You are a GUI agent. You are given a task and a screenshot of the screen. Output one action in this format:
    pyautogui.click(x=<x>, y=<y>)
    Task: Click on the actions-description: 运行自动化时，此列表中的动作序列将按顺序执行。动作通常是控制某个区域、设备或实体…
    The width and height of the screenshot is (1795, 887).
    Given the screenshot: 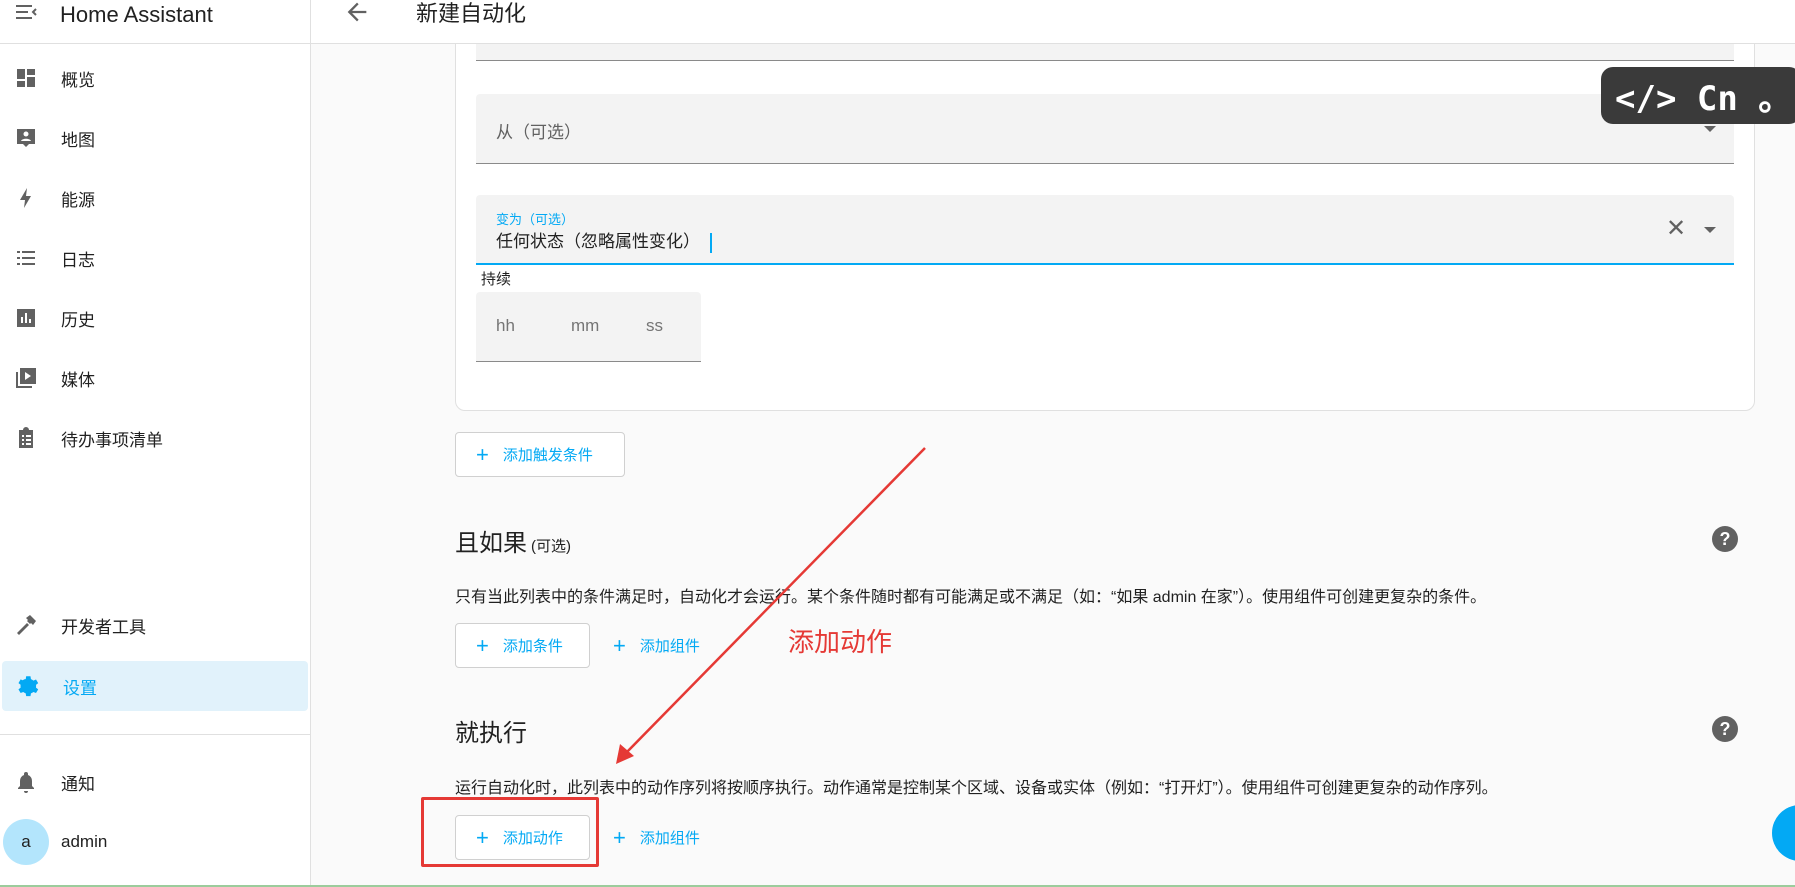 What is the action you would take?
    pyautogui.click(x=976, y=788)
    